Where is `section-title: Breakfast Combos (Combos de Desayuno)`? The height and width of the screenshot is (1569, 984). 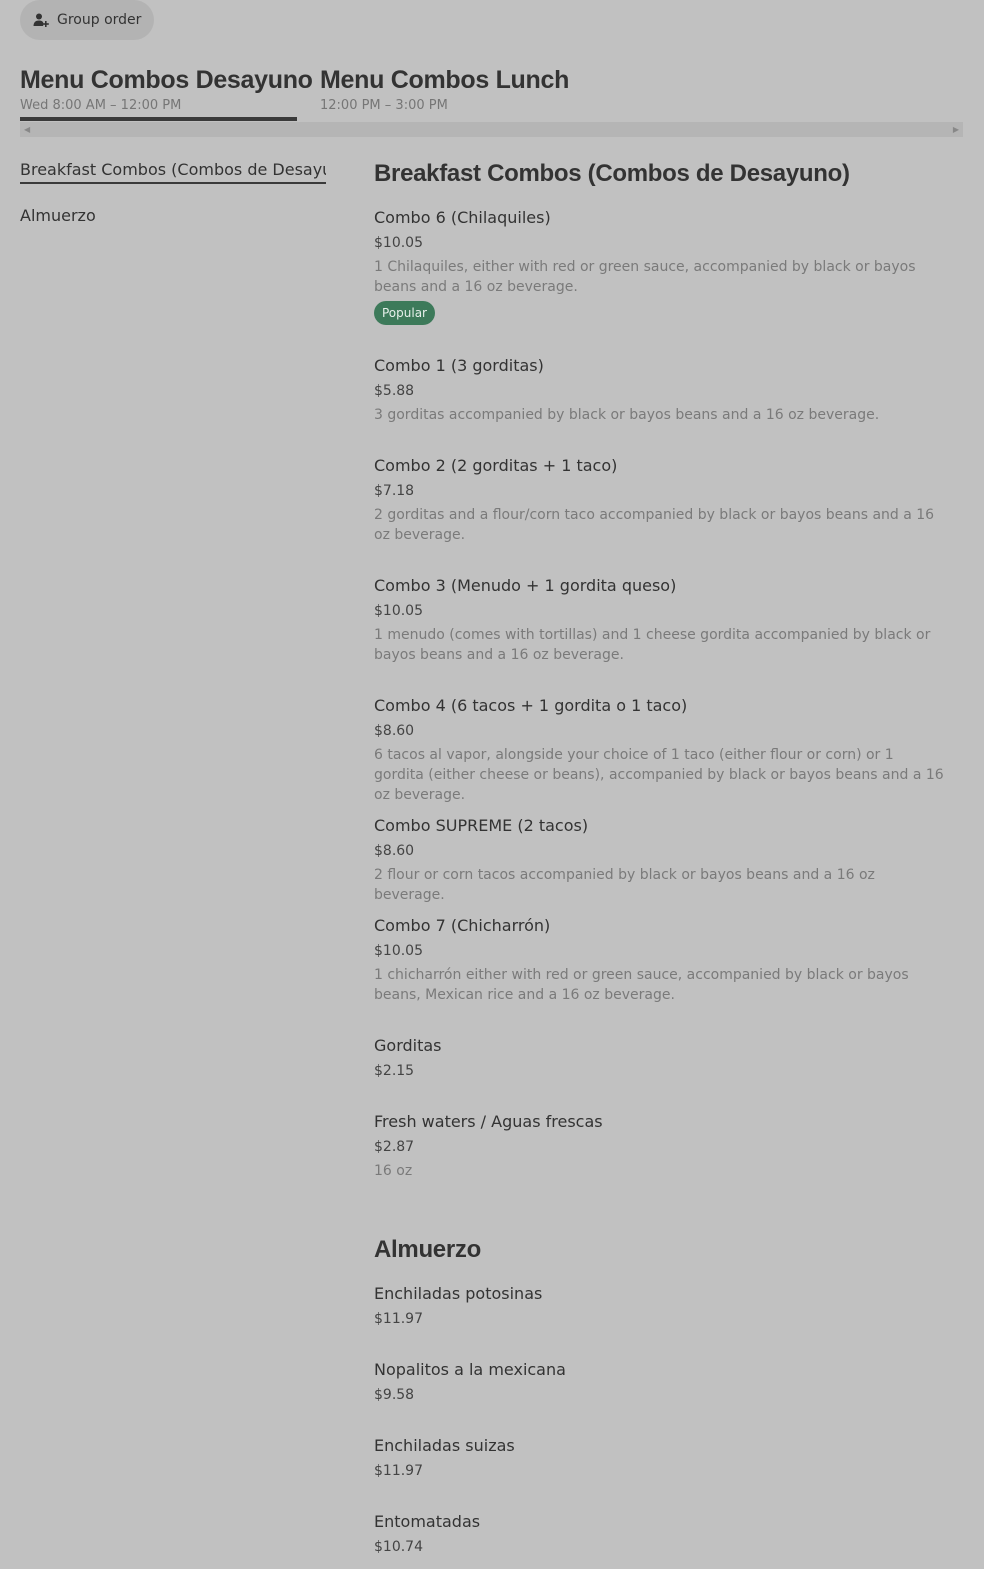
section-title: Breakfast Combos (Combos de Desayuno) is located at coordinates (612, 173).